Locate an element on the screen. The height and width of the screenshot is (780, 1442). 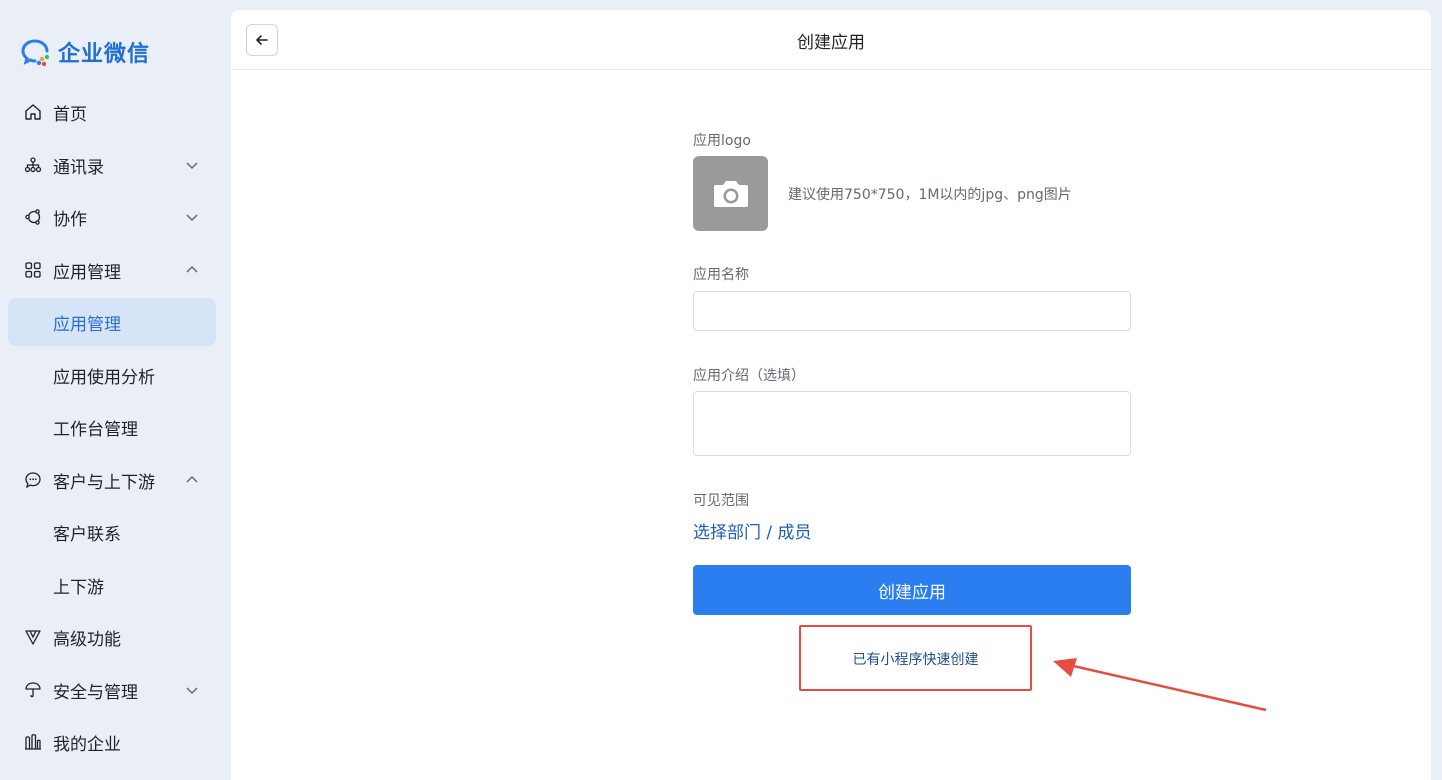
sidebar-item-home: 首页 is located at coordinates (112, 112).